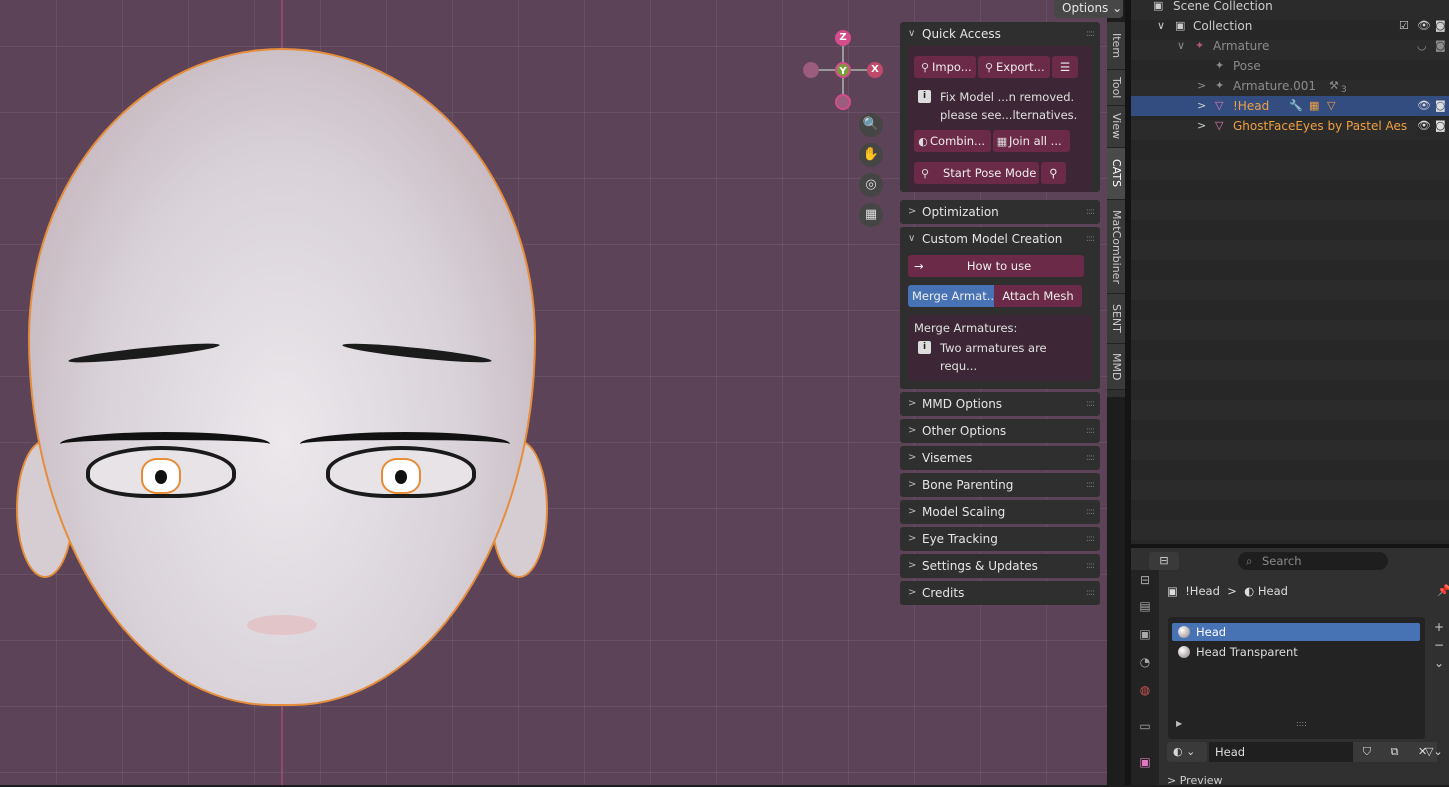 This screenshot has width=1449, height=787. I want to click on zoom-icon: 🔍, so click(871, 125).